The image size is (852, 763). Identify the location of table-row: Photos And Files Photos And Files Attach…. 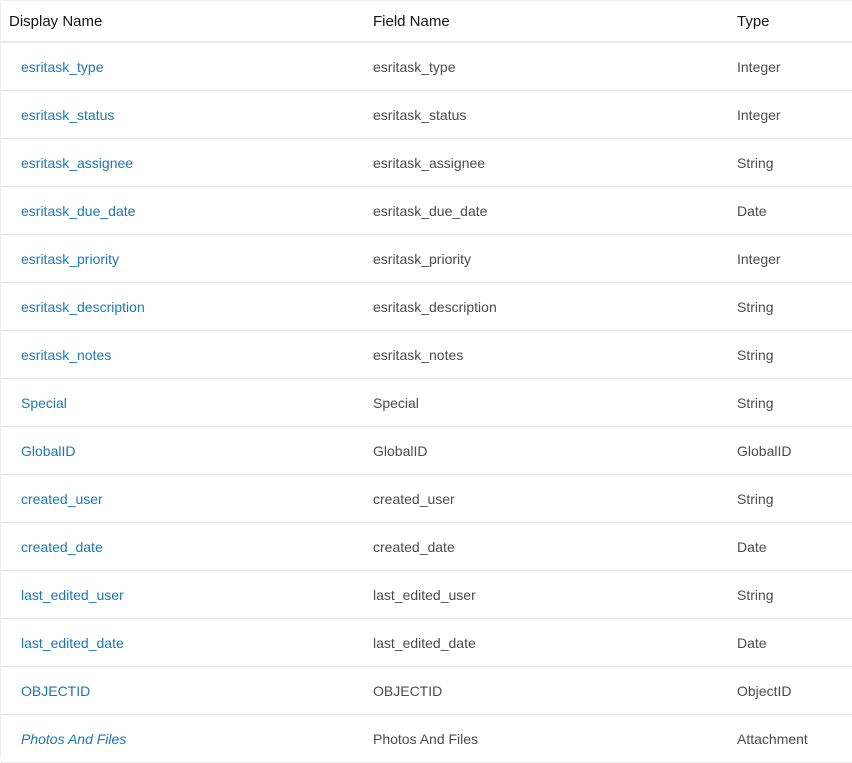
(426, 739).